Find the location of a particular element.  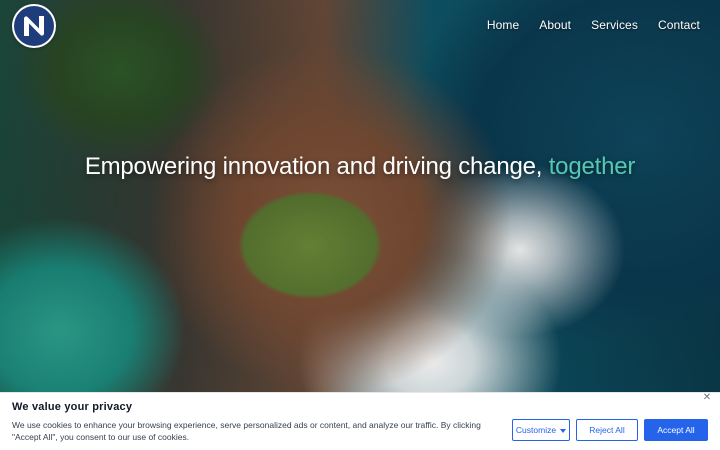

cookie-banner-title: We value your privacy is located at coordinates (72, 407).